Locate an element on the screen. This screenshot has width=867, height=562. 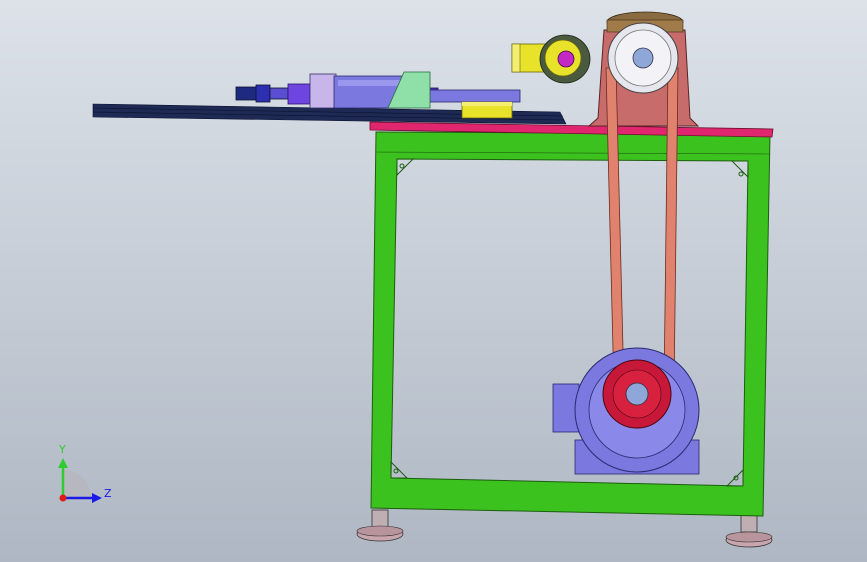
slide-bracket is located at coordinates (487, 110).